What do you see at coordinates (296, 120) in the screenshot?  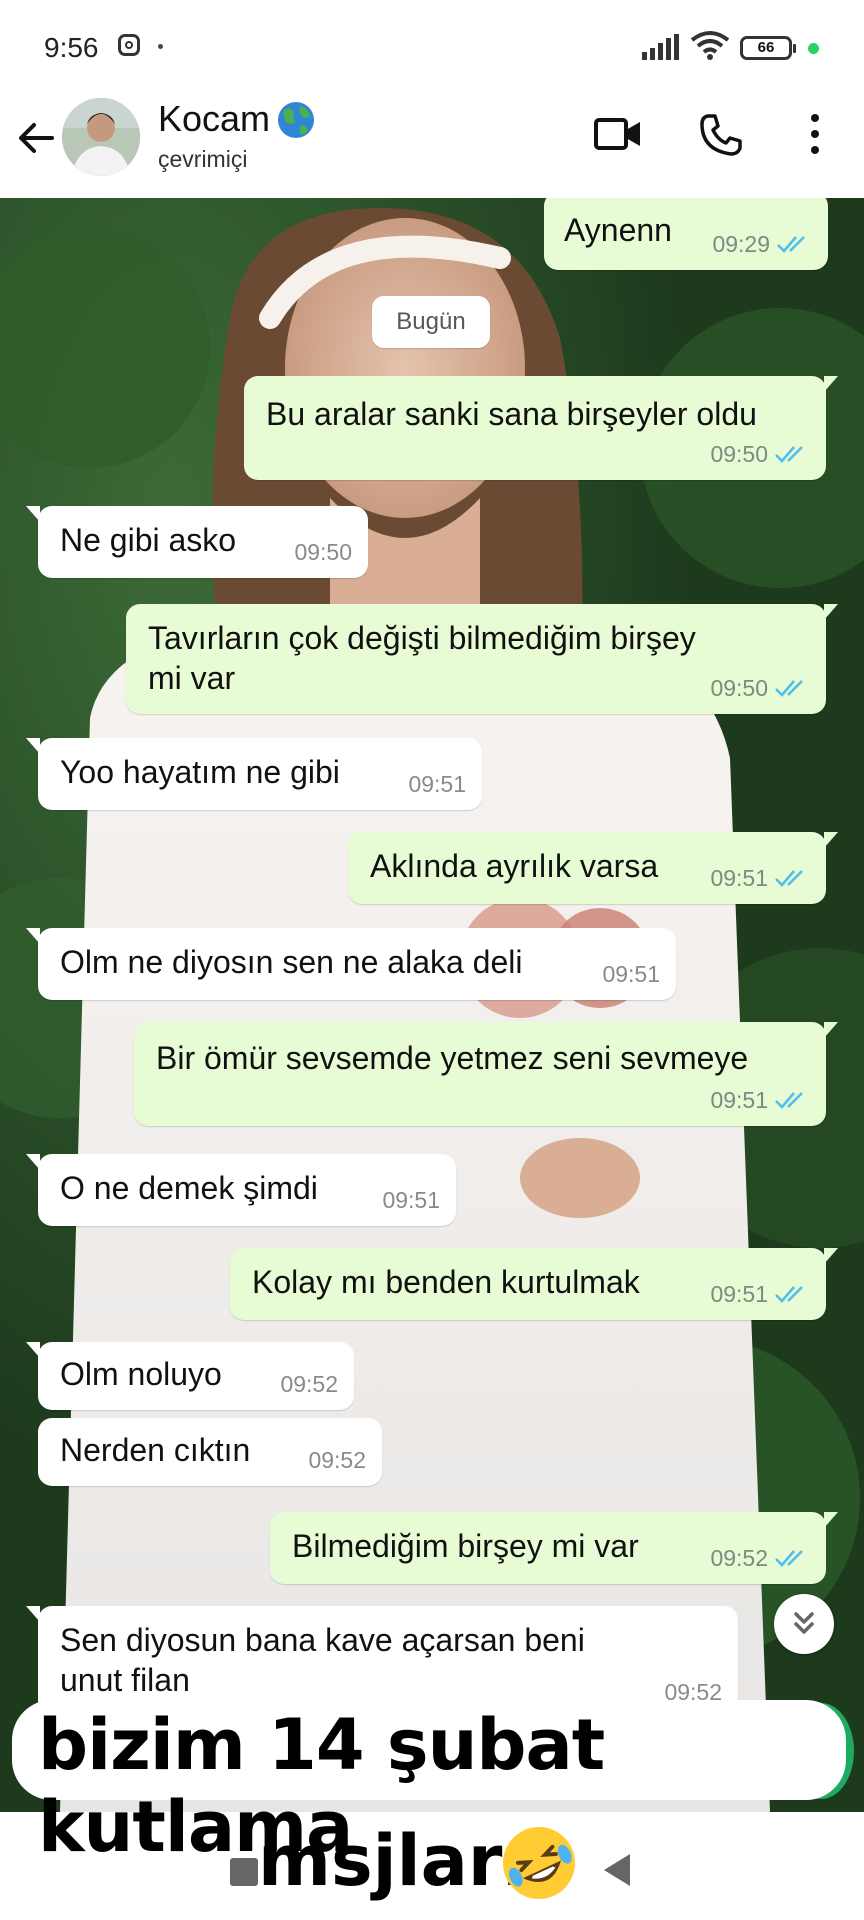 I see `globe-emoji-icon` at bounding box center [296, 120].